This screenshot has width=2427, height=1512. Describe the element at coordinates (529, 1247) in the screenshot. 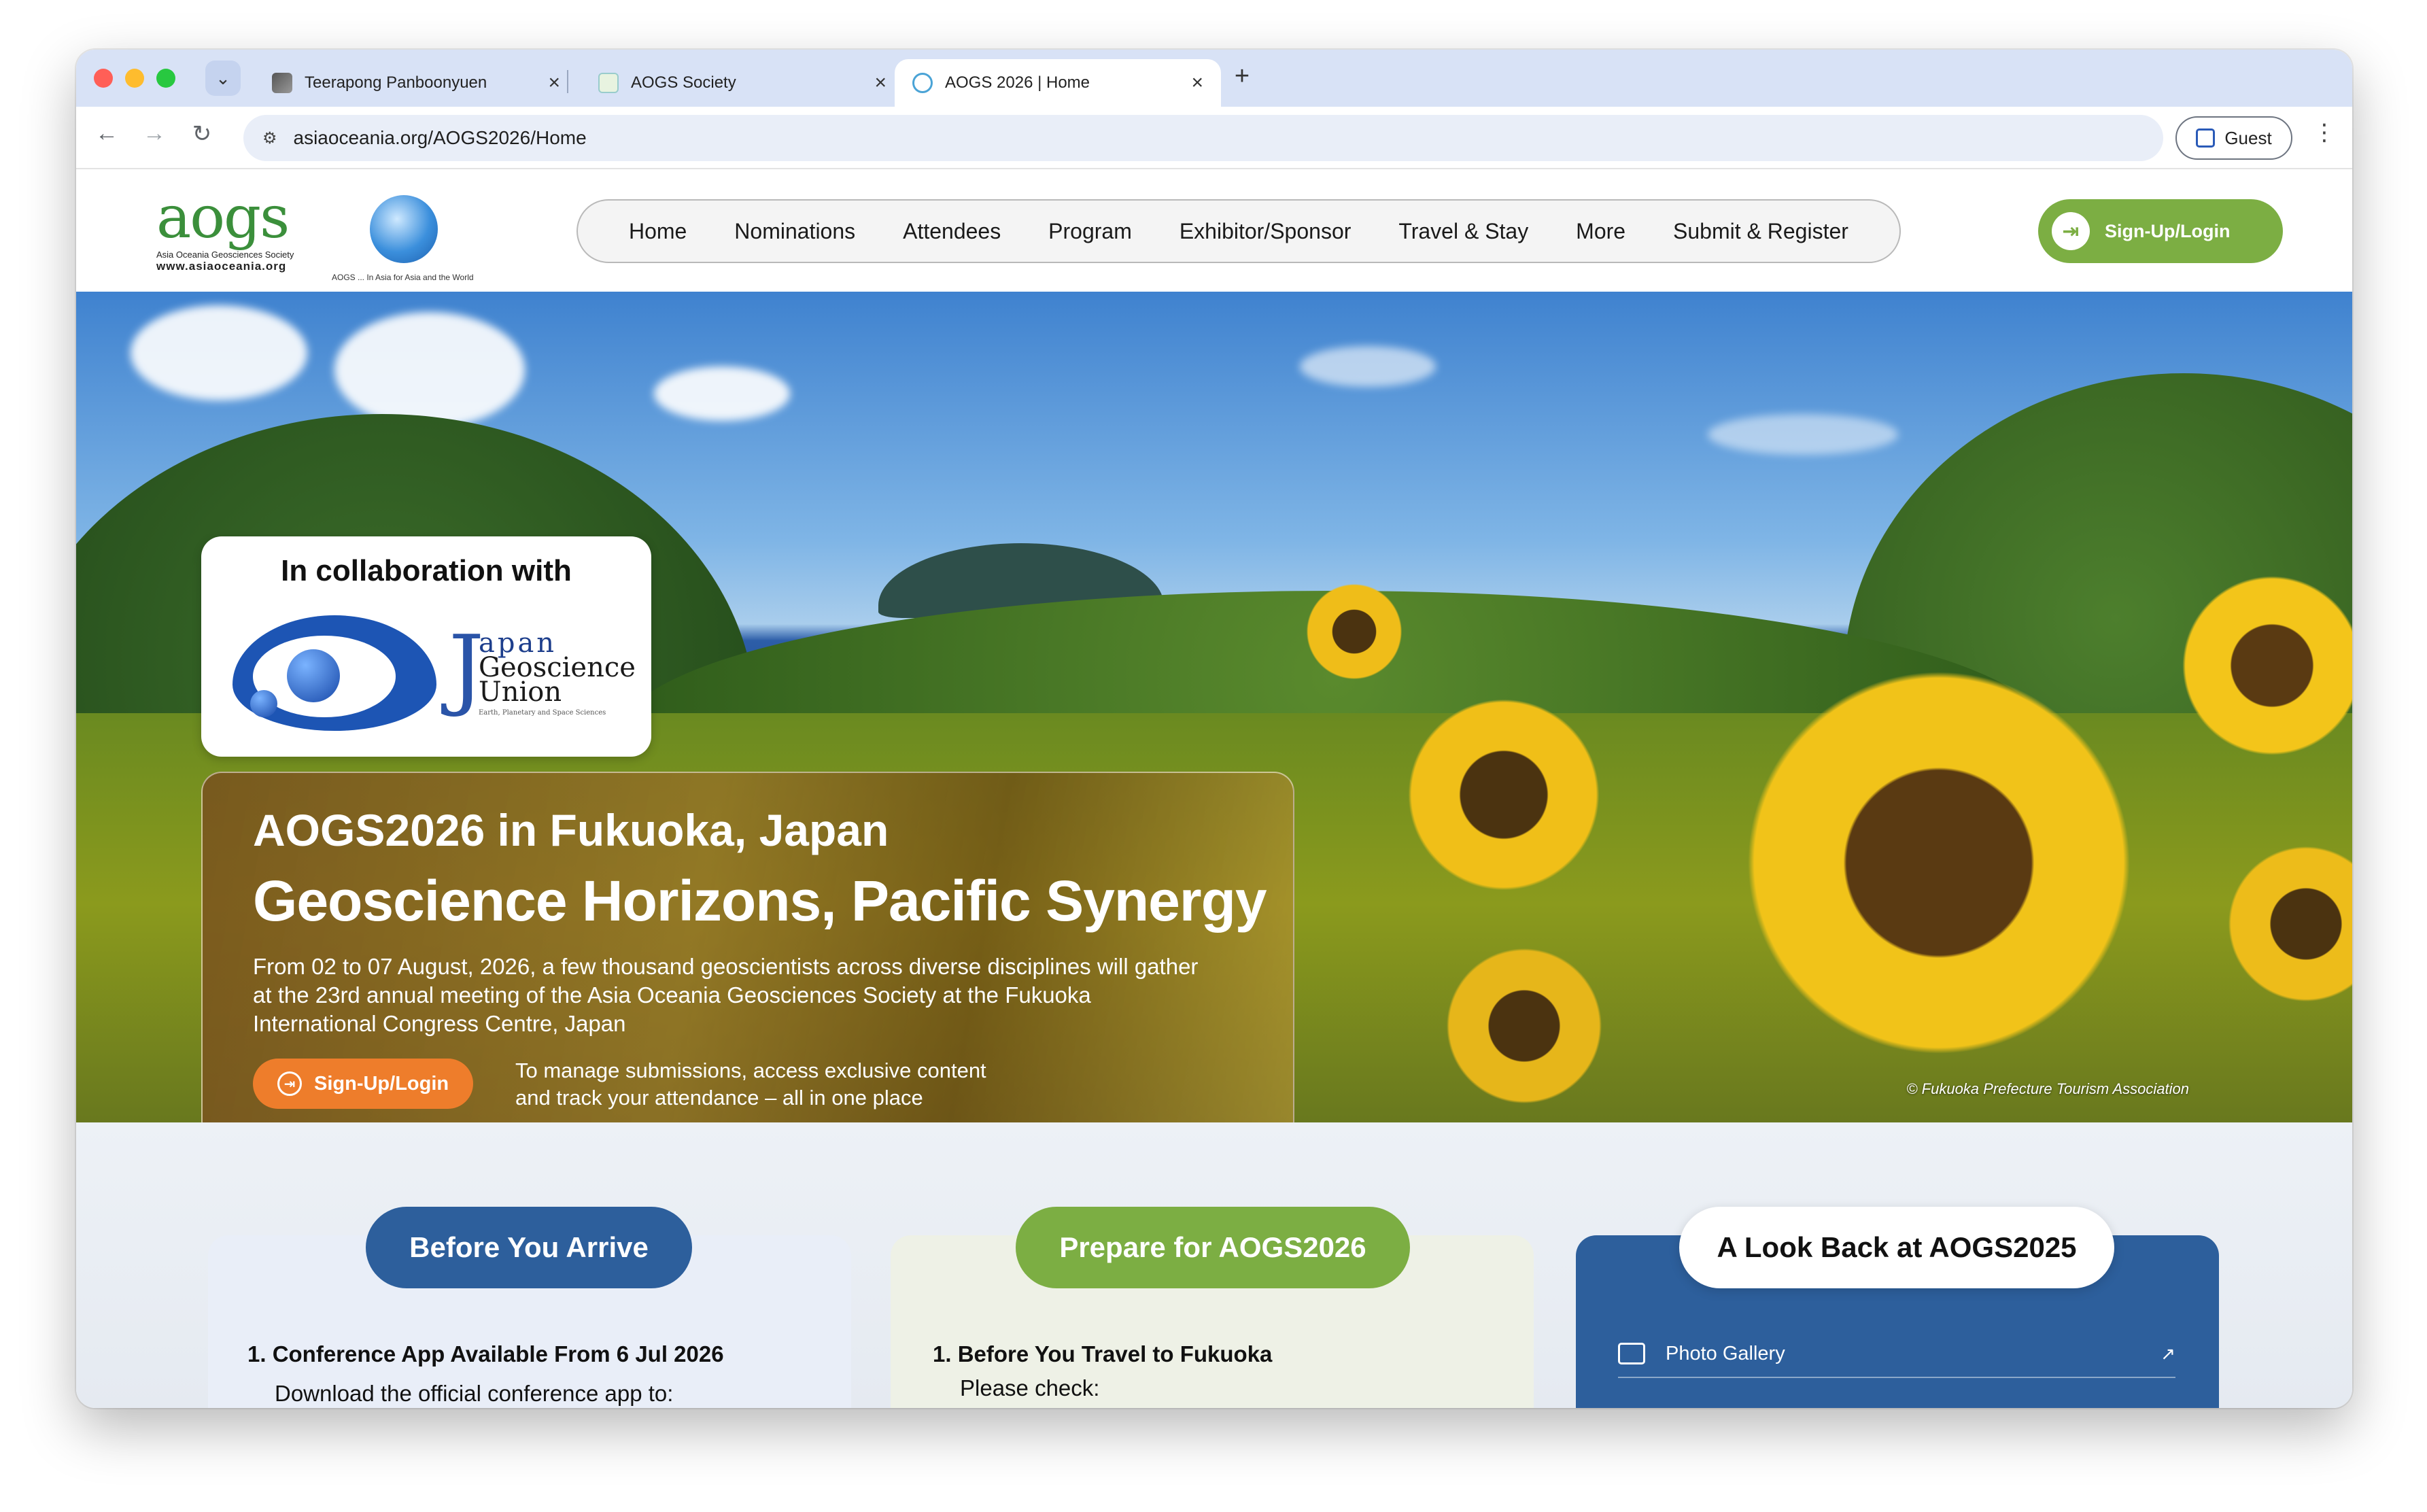

I see `before-you-arrive-button: Before You Arrive` at that location.